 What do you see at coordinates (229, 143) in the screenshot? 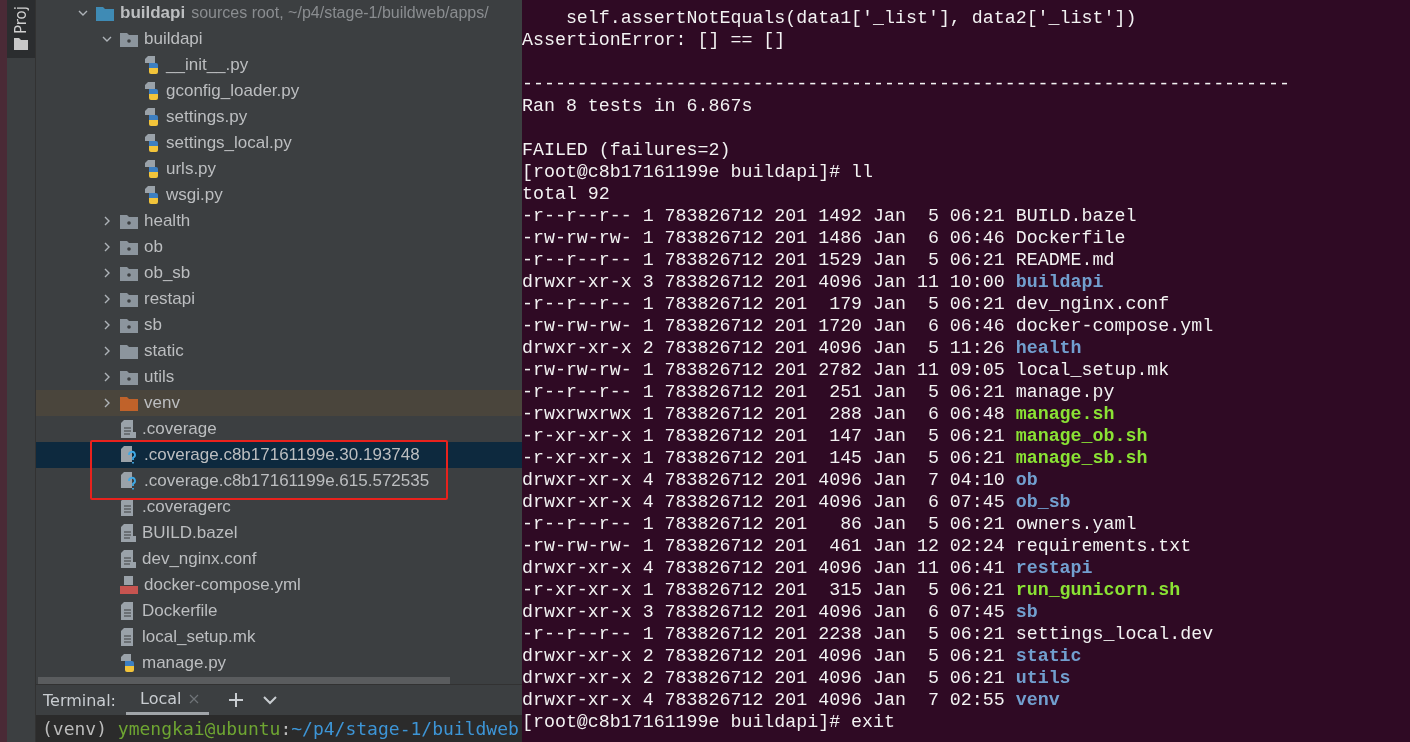
I see `tree-item-label: settings_local.py` at bounding box center [229, 143].